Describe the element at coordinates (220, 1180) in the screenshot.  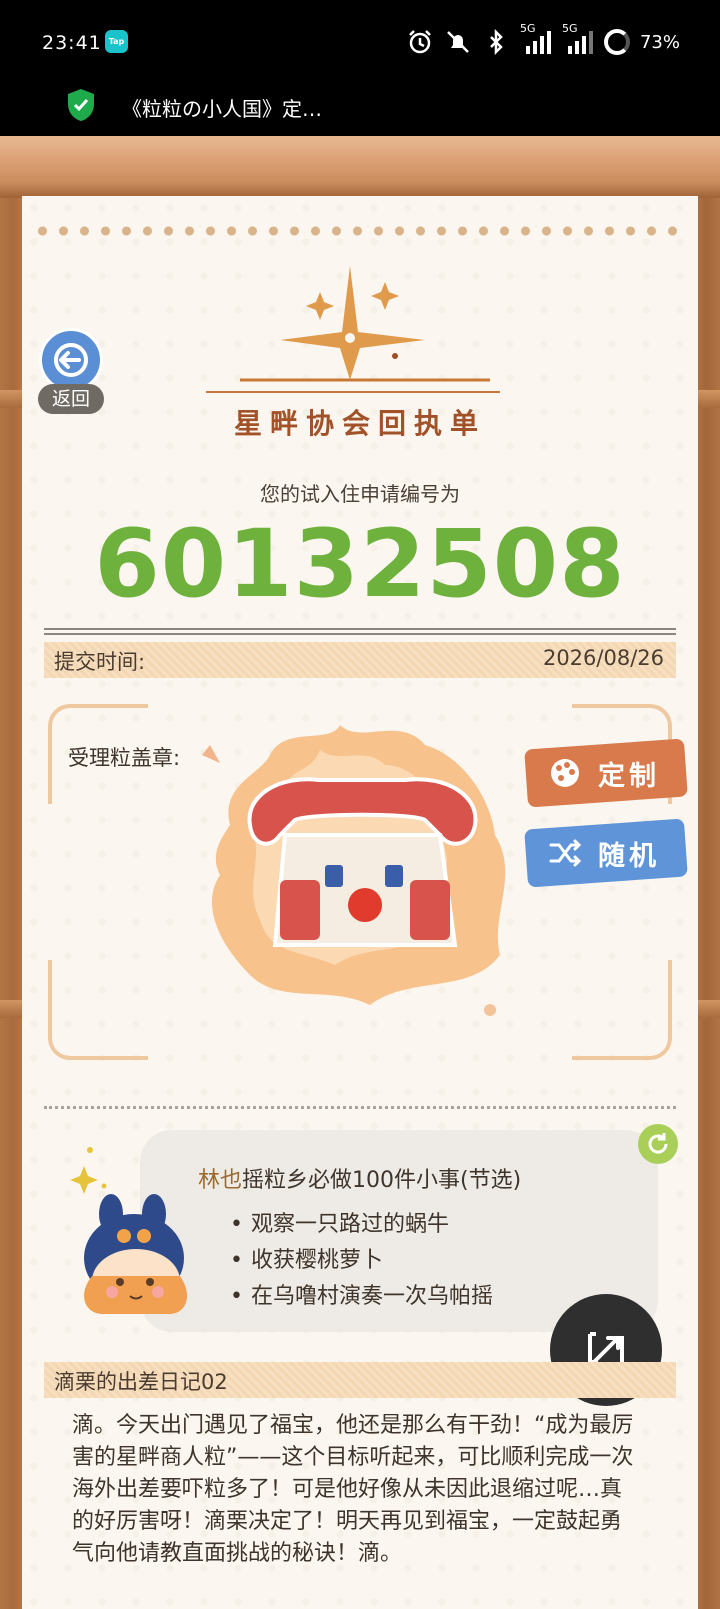
I see `character-name: 林也` at that location.